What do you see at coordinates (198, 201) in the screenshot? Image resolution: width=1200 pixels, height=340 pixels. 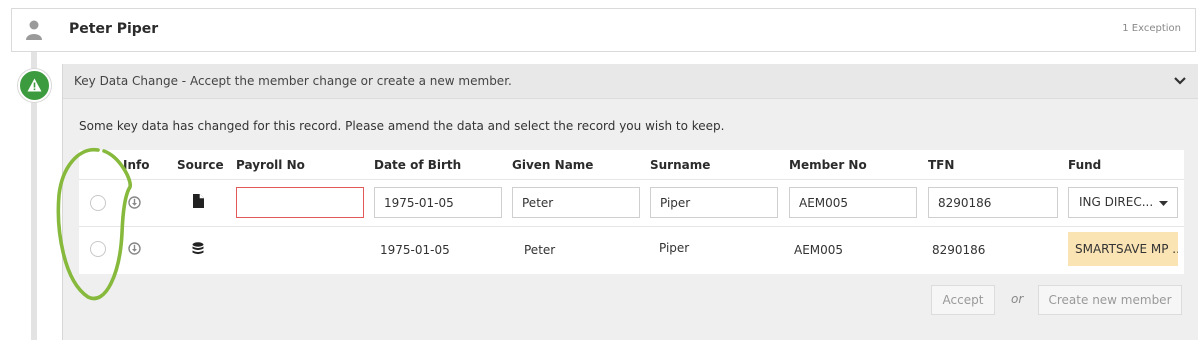 I see `document-icon` at bounding box center [198, 201].